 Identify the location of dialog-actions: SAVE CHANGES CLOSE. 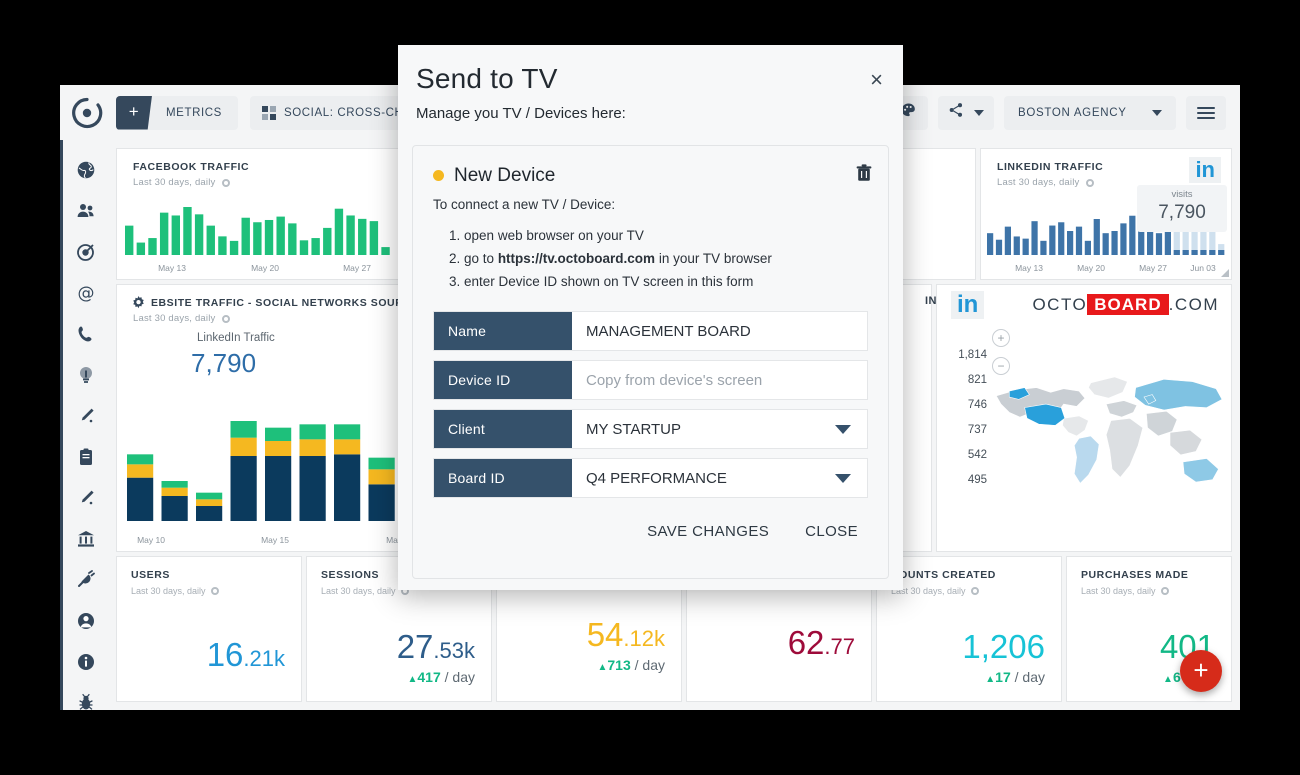
(650, 523).